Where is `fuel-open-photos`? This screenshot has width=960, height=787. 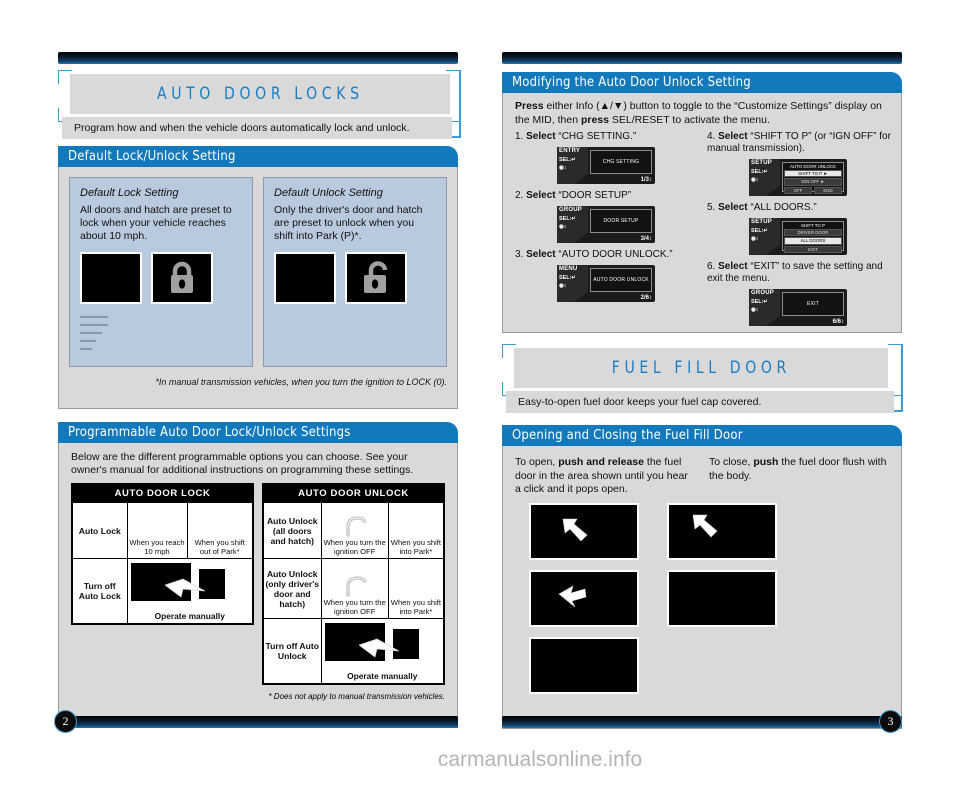
fuel-open-photos is located at coordinates (584, 598).